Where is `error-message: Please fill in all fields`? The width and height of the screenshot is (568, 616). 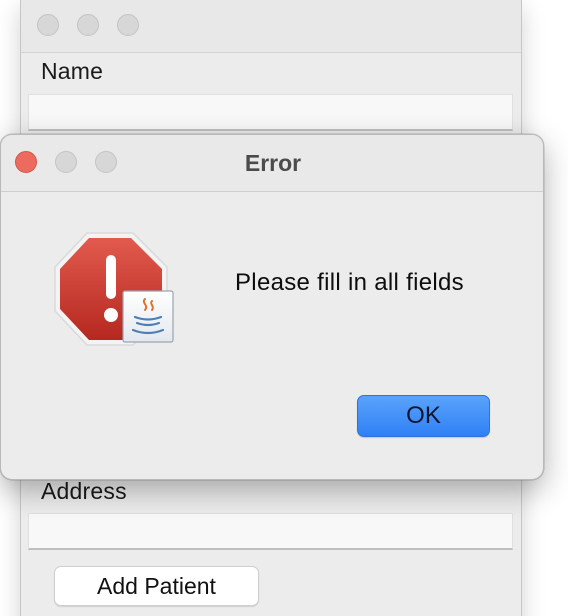 error-message: Please fill in all fields is located at coordinates (349, 282).